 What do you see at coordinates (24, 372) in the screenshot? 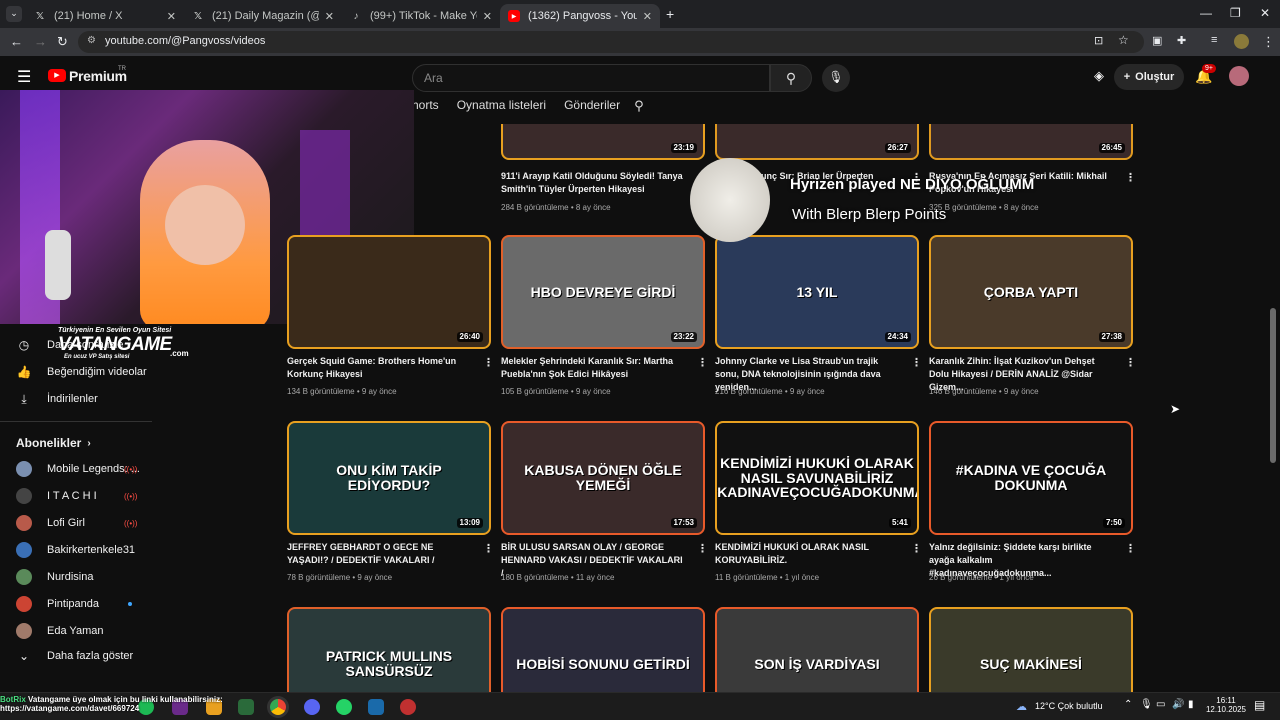
I see `thumbs-up-icon: 👍` at bounding box center [24, 372].